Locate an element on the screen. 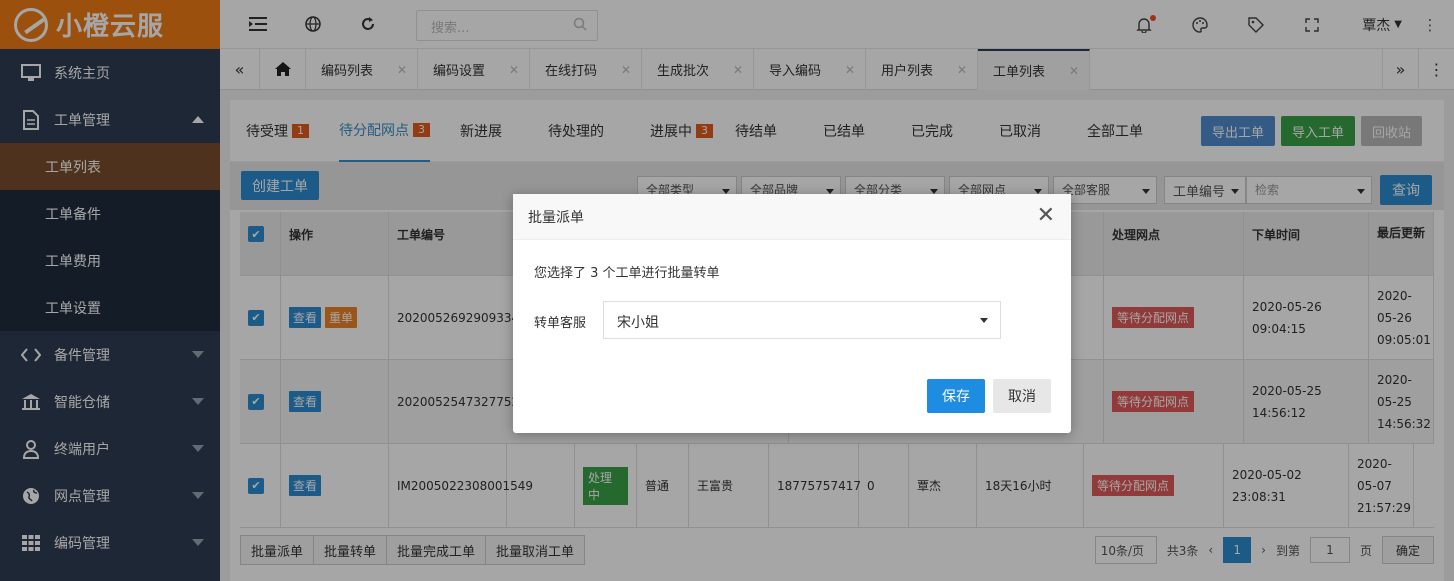  close-icon: ✕ is located at coordinates (1046, 216).